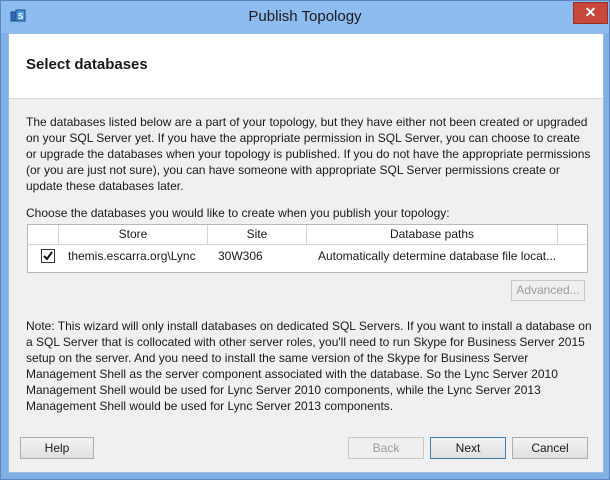  I want to click on title-bar: S Publish Topology ✕, so click(305, 17).